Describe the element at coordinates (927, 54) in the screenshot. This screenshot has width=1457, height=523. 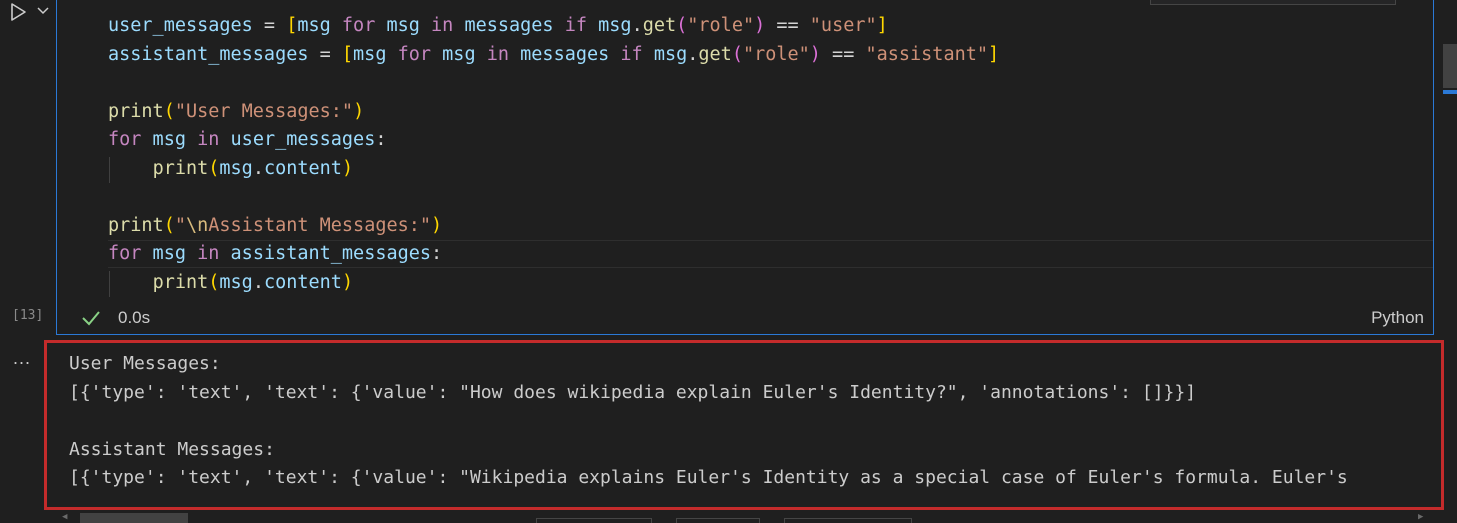
I see `code-token: "assistant"` at that location.